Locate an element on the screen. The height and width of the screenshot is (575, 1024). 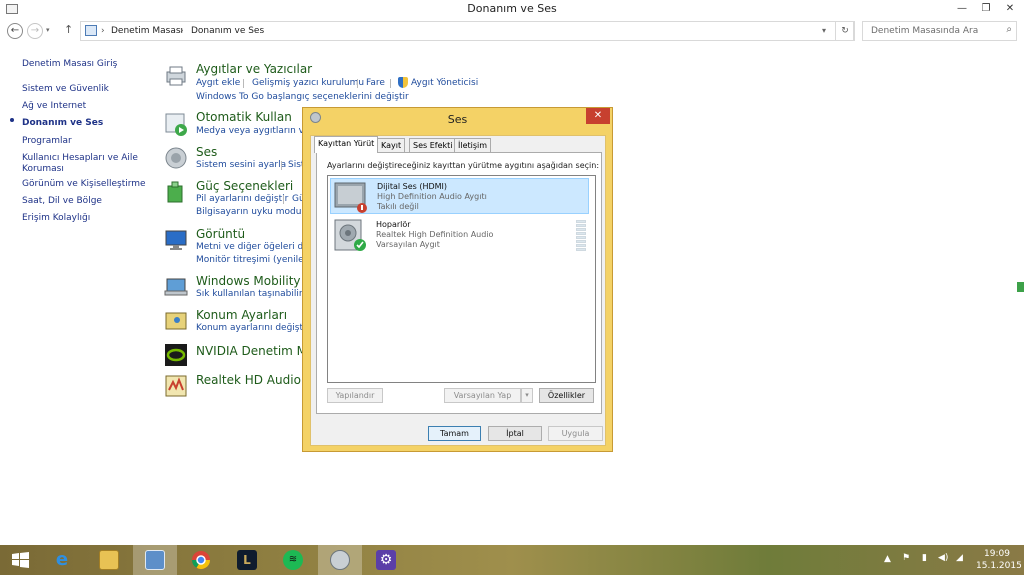
sidebar-item-network: Ağ ve Internet is located at coordinates (54, 106).